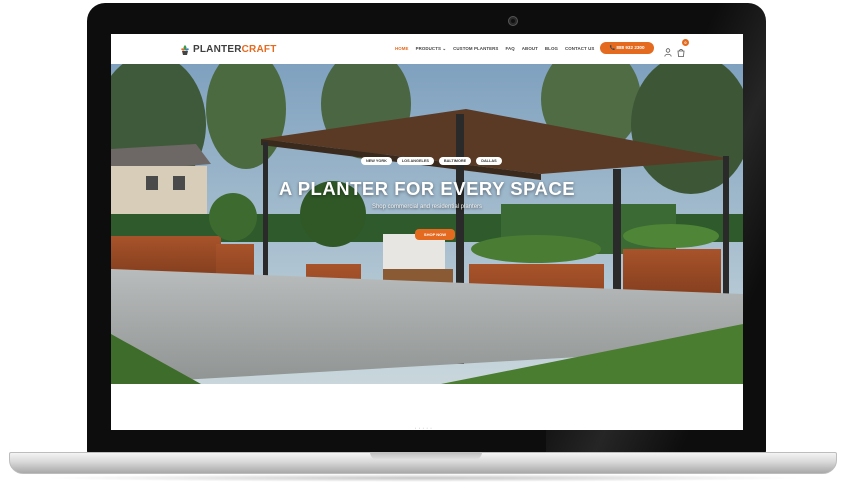  What do you see at coordinates (435, 234) in the screenshot?
I see `shop-now-button: SHOP NOW` at bounding box center [435, 234].